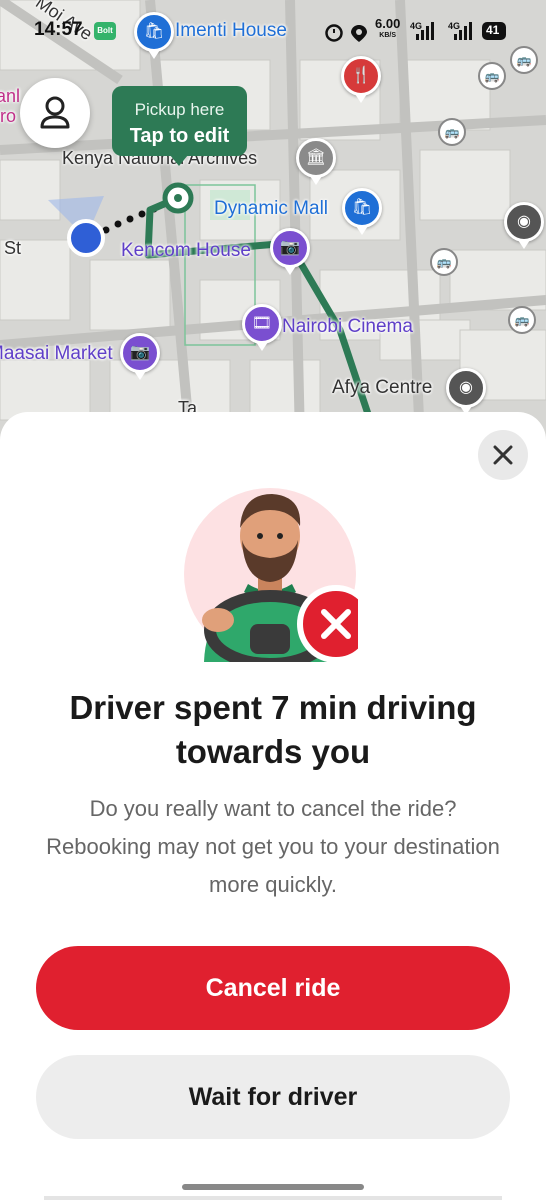 This screenshot has height=1200, width=546. What do you see at coordinates (56, 354) in the screenshot?
I see `poi-label-maasai-market: Maasai Market` at bounding box center [56, 354].